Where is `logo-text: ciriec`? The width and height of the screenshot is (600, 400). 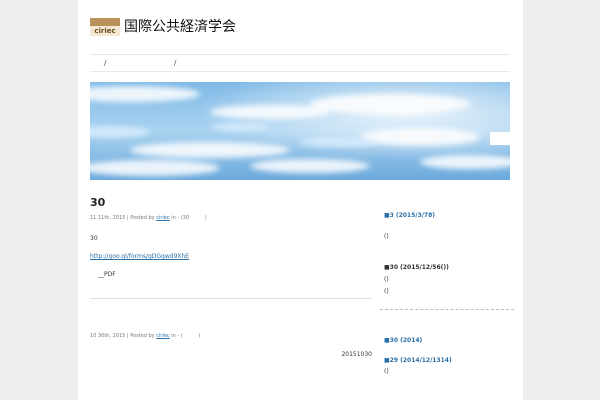 logo-text: ciriec is located at coordinates (105, 31).